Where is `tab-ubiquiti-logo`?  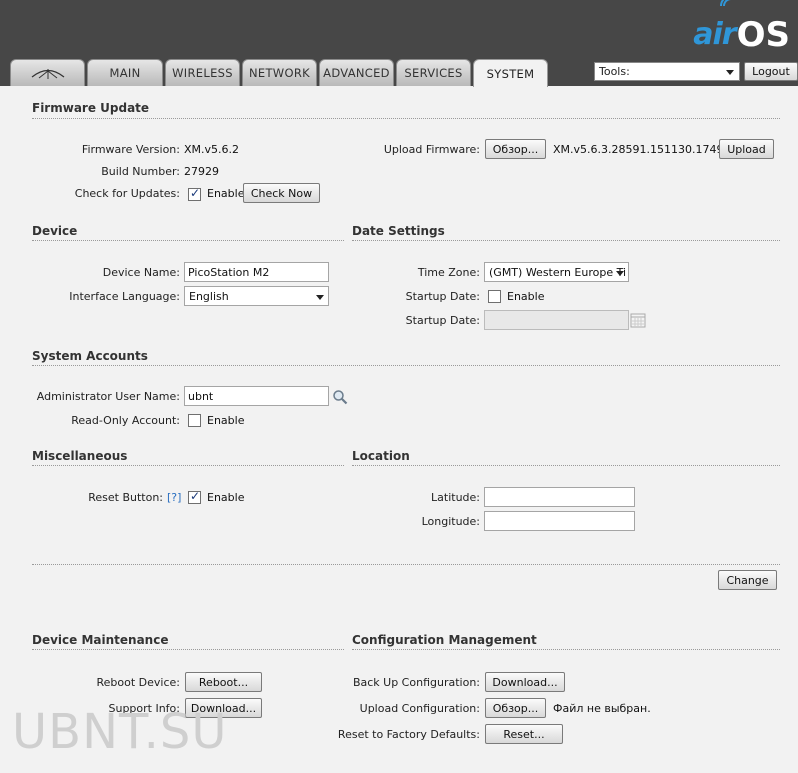 tab-ubiquiti-logo is located at coordinates (47, 72).